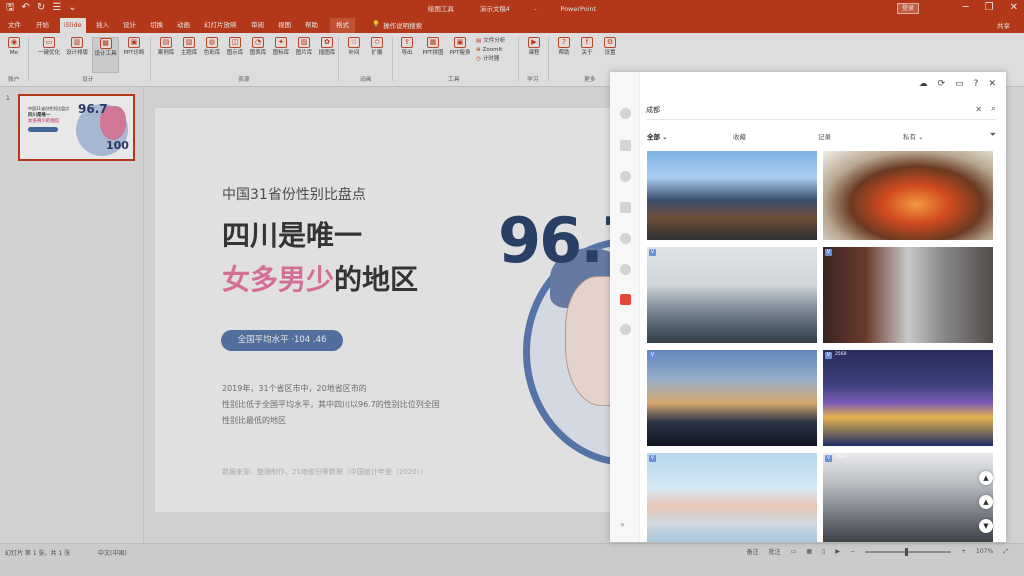 The image size is (1024, 576). I want to click on tab-view: 视图, so click(284, 25).